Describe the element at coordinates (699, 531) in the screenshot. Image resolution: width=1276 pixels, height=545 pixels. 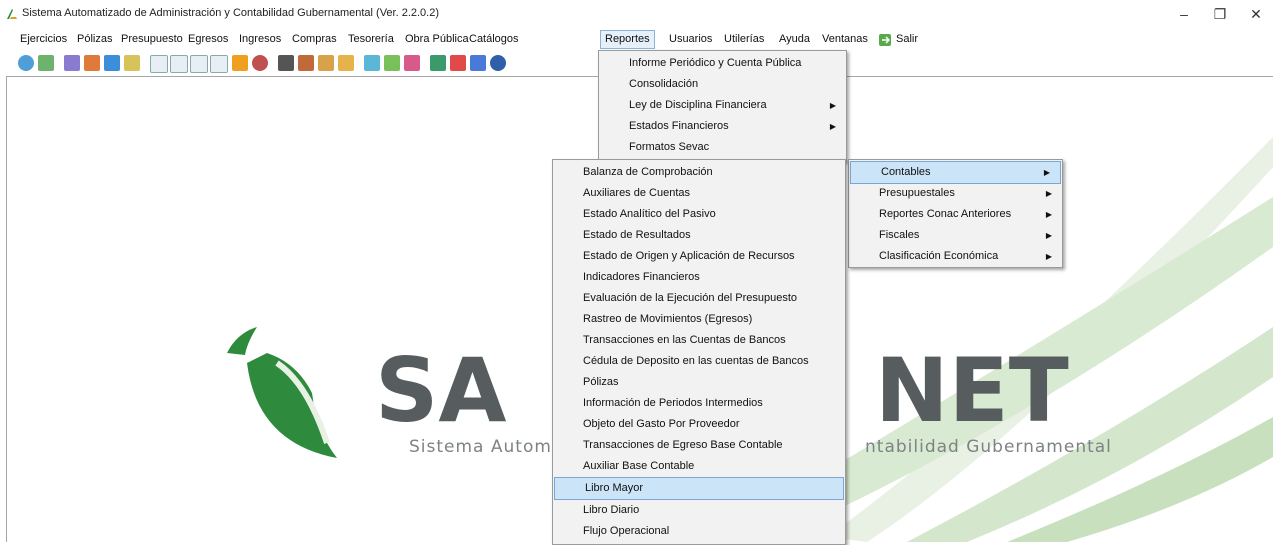
I see `menu-item-flujo-operacional: Flujo Operacional` at that location.